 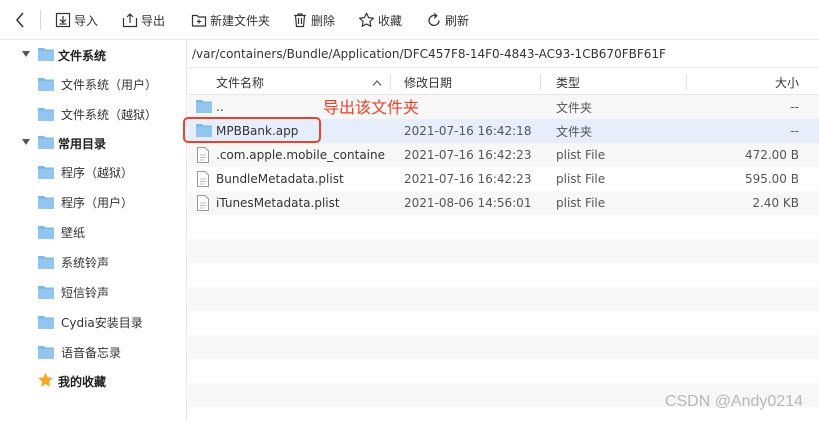 What do you see at coordinates (240, 20) in the screenshot?
I see `new-folder-label: 新建文件夹` at bounding box center [240, 20].